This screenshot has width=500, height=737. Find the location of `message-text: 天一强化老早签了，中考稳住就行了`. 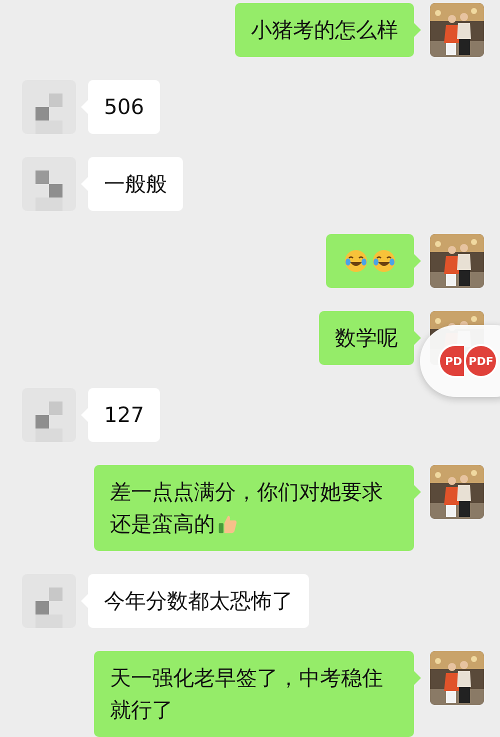

message-text: 天一强化老早签了，中考稳住就行了 is located at coordinates (247, 694).